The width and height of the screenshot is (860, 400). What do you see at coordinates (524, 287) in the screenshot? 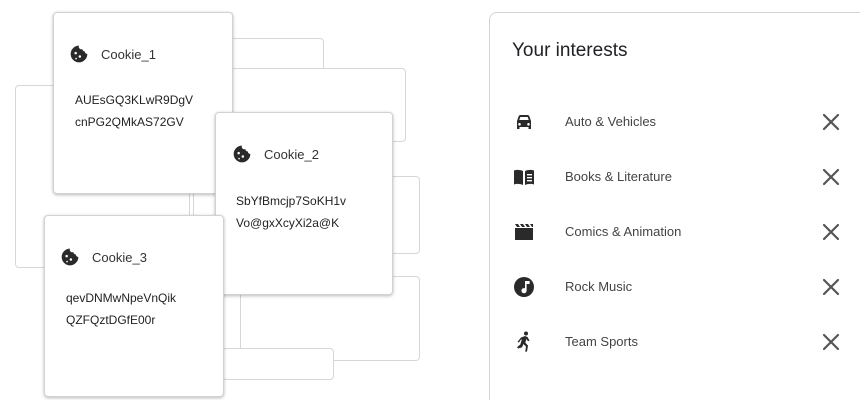
I see `music-note-icon` at bounding box center [524, 287].